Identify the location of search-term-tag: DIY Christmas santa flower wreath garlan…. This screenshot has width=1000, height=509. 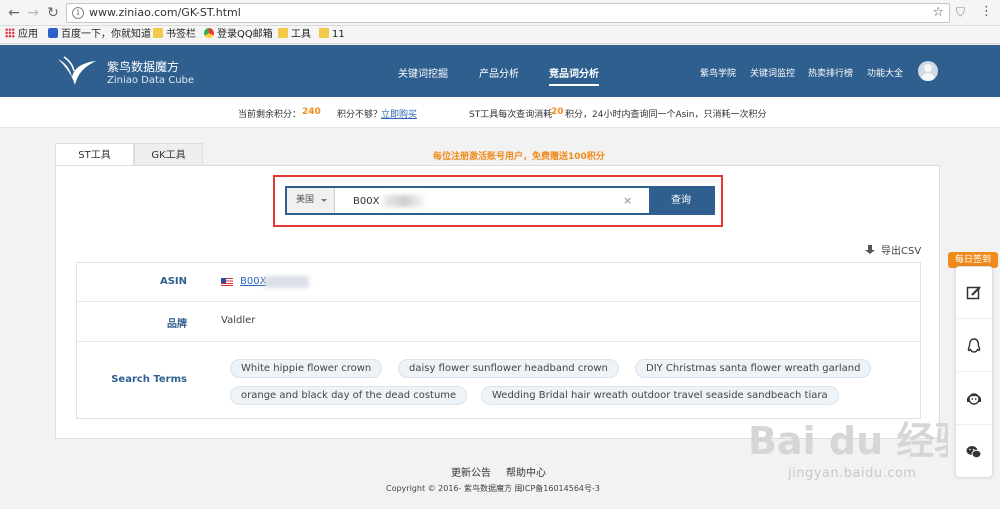
(753, 368).